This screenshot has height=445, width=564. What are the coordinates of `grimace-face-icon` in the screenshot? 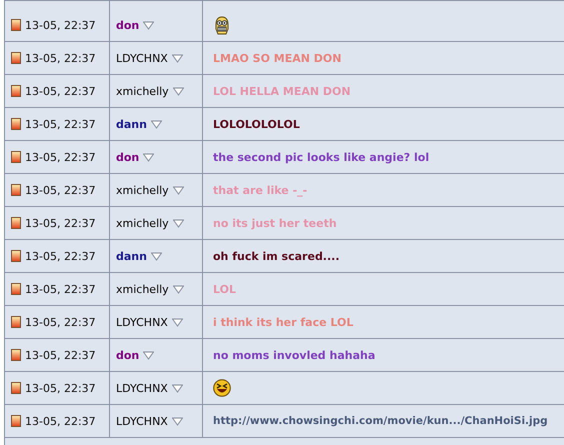 It's located at (222, 25).